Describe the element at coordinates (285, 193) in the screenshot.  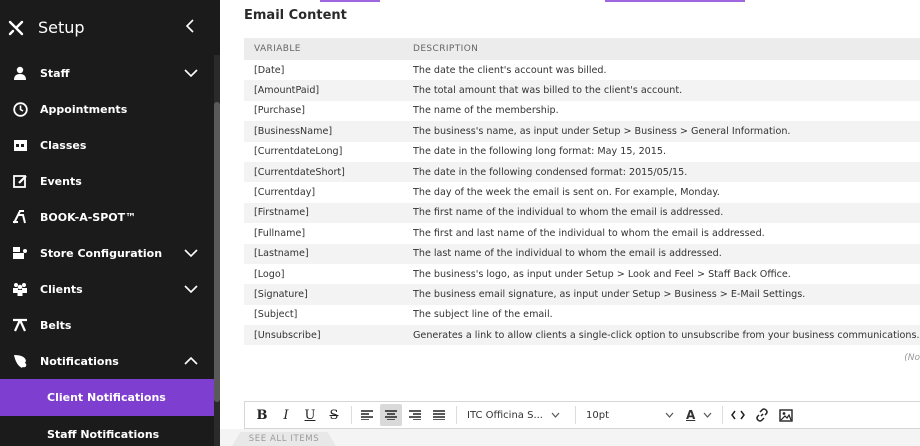
I see `variable-cell: [Currentday]` at that location.